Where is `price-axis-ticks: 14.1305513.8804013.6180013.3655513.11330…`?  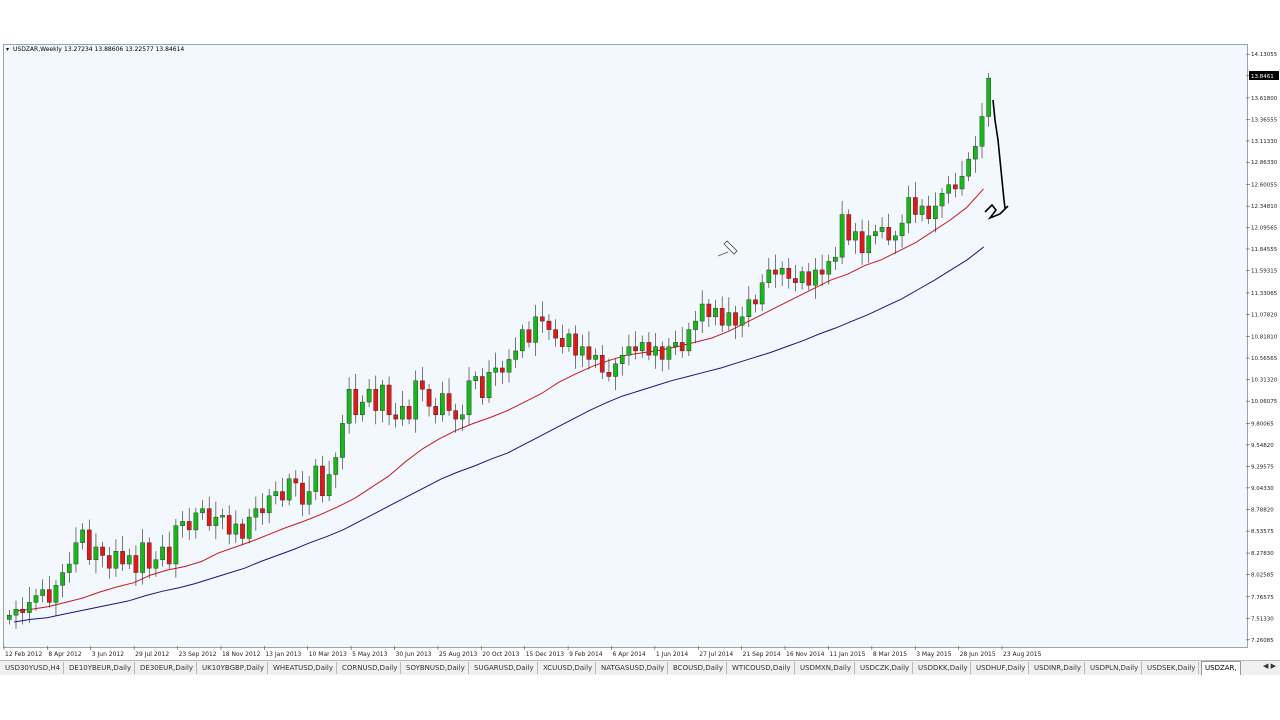 price-axis-ticks: 14.1305513.8804013.6180013.3655513.11330… is located at coordinates (1262, 348).